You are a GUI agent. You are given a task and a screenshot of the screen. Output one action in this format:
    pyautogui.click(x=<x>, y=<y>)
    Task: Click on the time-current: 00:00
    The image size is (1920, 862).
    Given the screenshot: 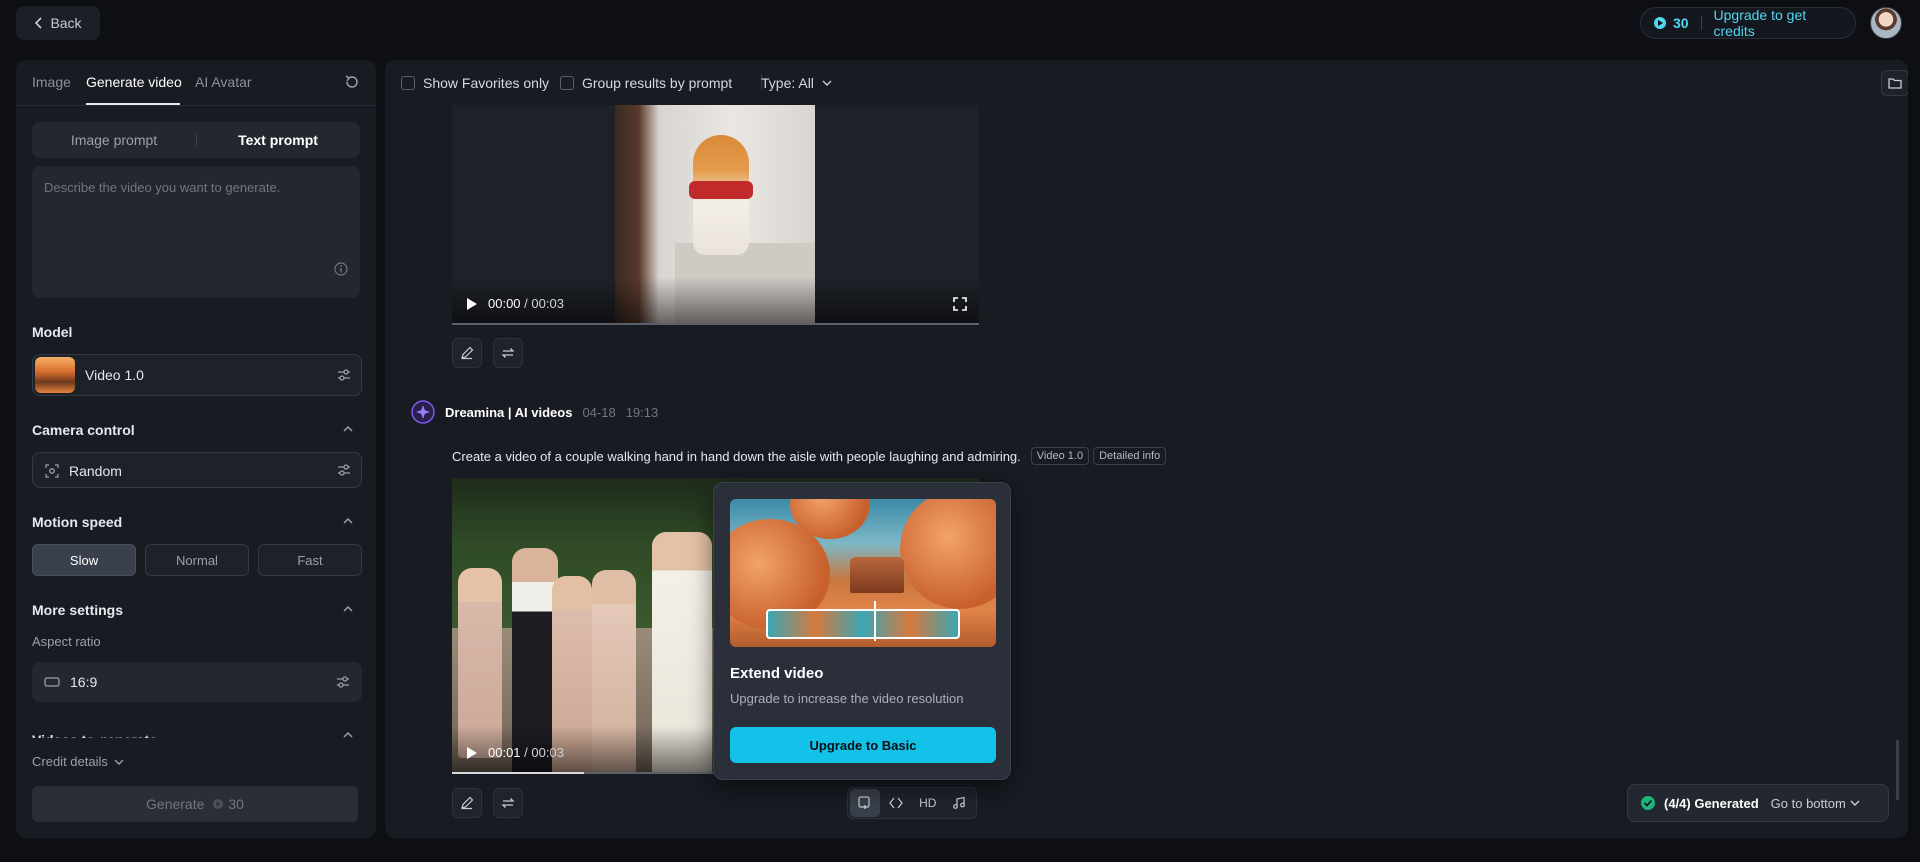 What is the action you would take?
    pyautogui.click(x=504, y=303)
    